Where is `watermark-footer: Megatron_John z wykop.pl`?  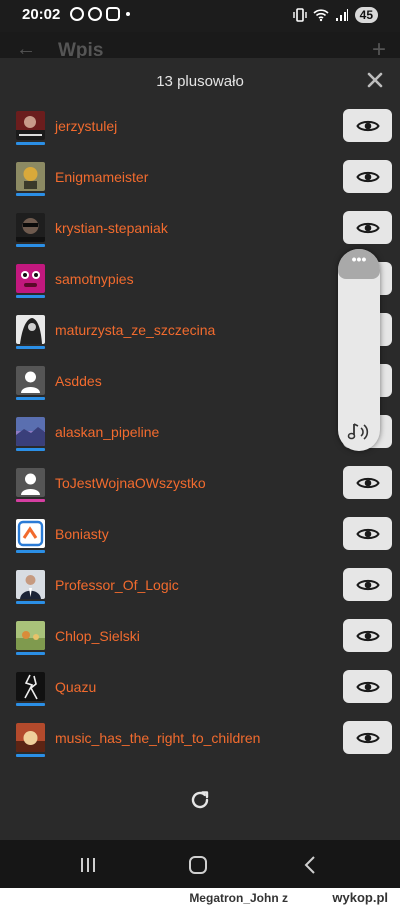 watermark-footer: Megatron_John z wykop.pl is located at coordinates (200, 898).